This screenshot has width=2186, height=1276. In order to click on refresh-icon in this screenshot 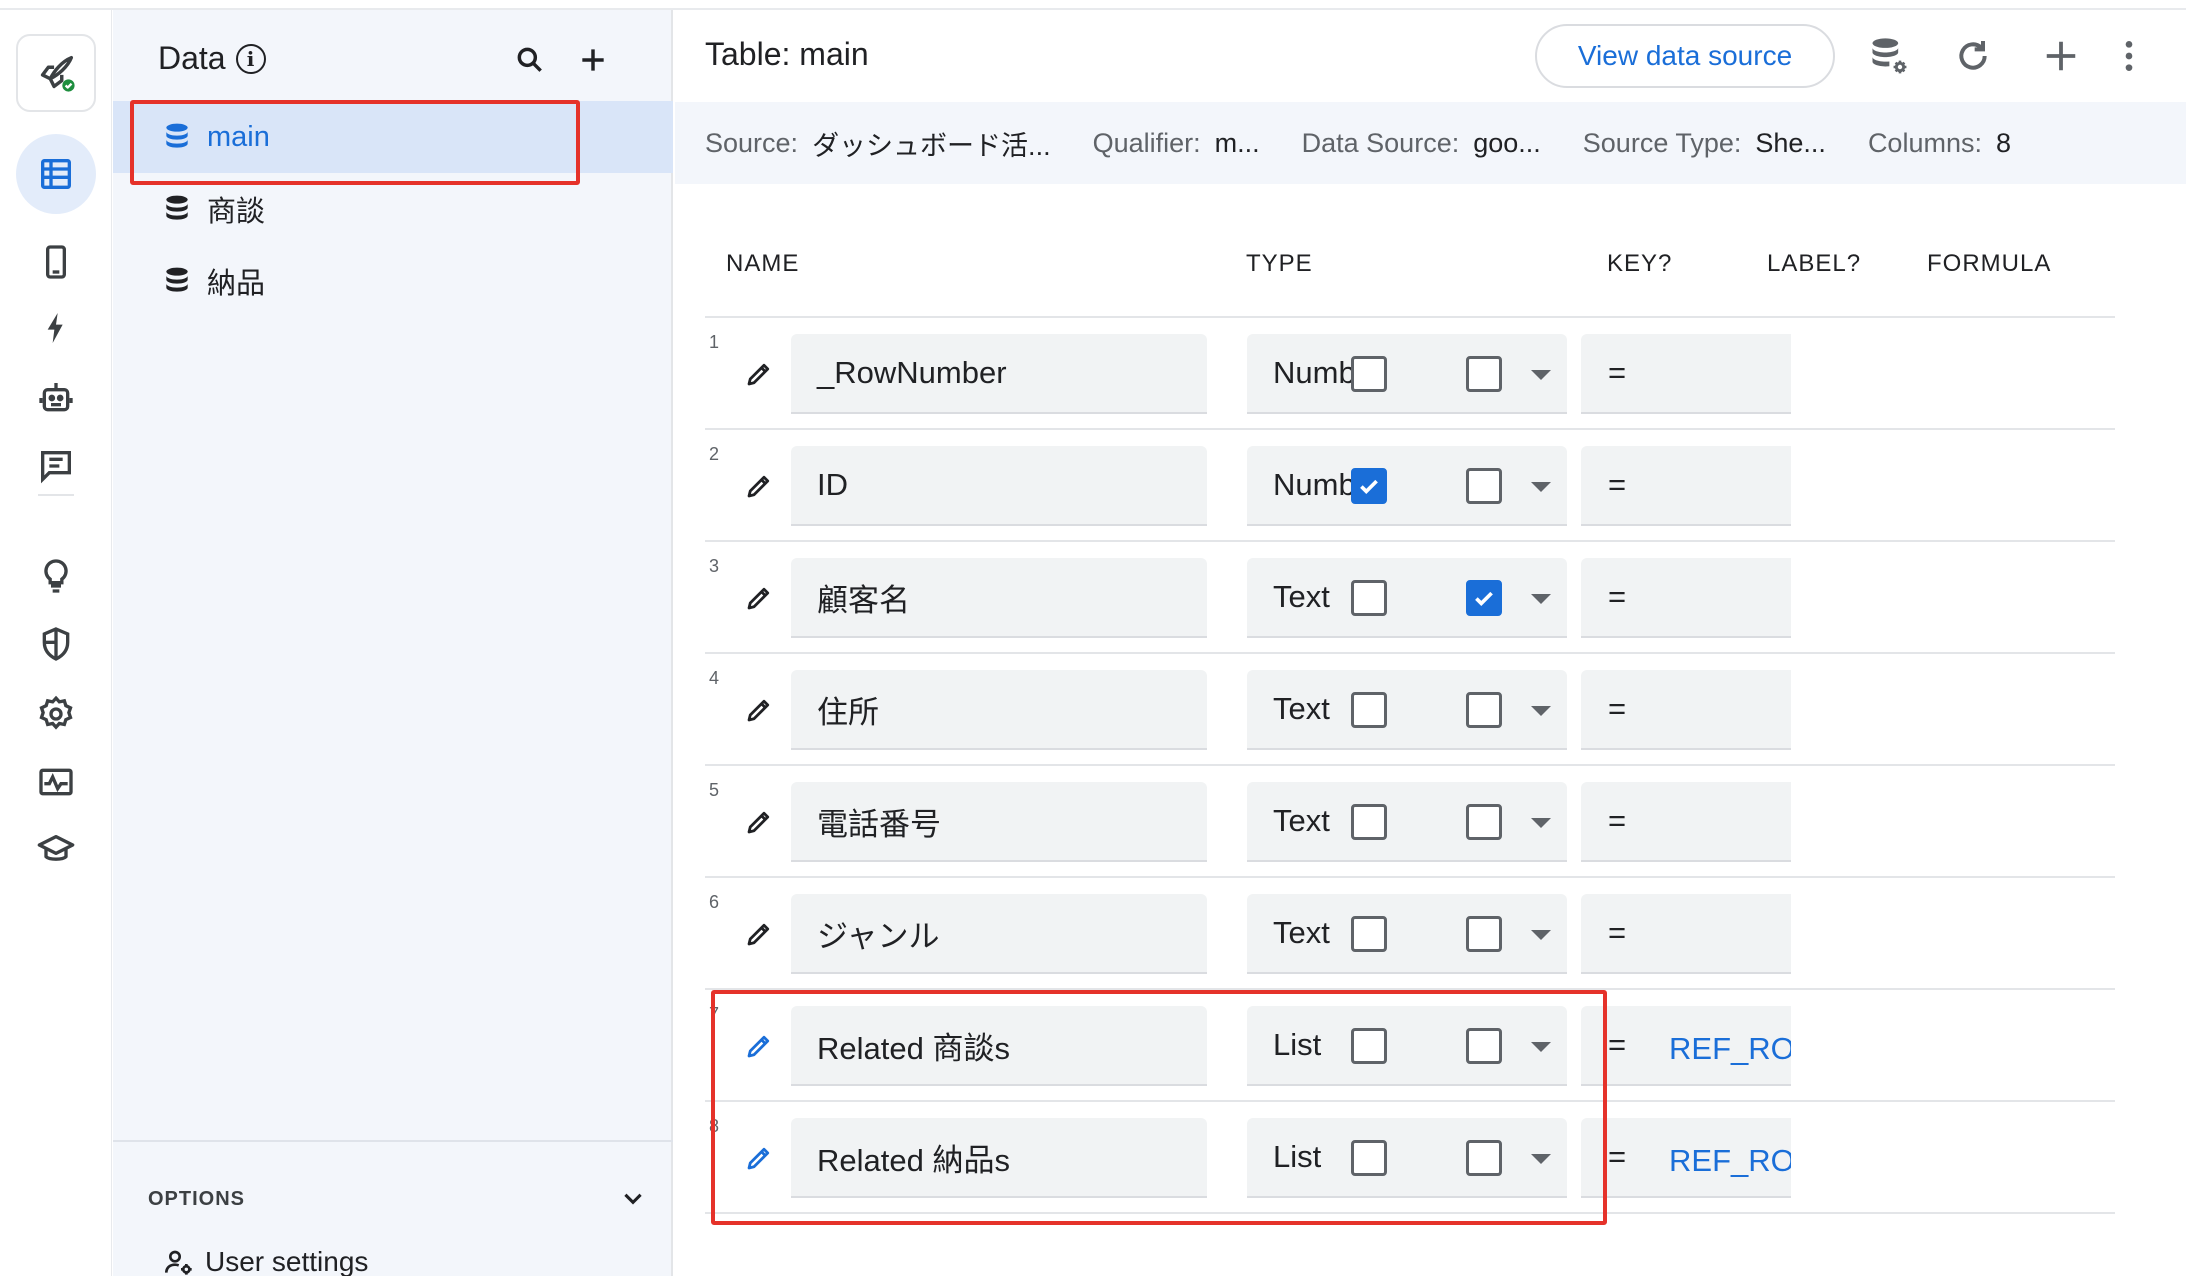, I will do `click(1973, 55)`.